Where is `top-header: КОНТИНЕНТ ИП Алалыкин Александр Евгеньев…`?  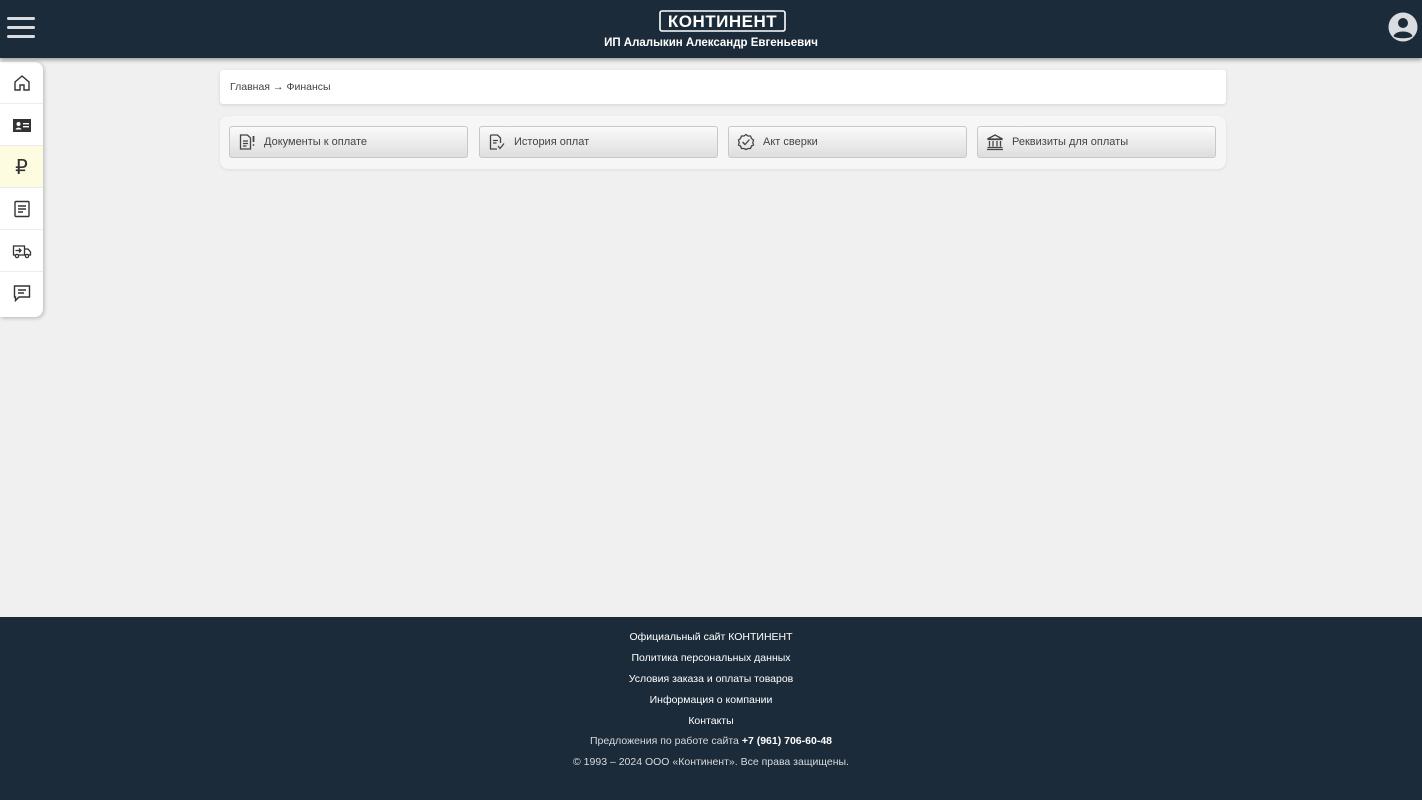 top-header: КОНТИНЕНТ ИП Алалыкин Александр Евгеньев… is located at coordinates (711, 29).